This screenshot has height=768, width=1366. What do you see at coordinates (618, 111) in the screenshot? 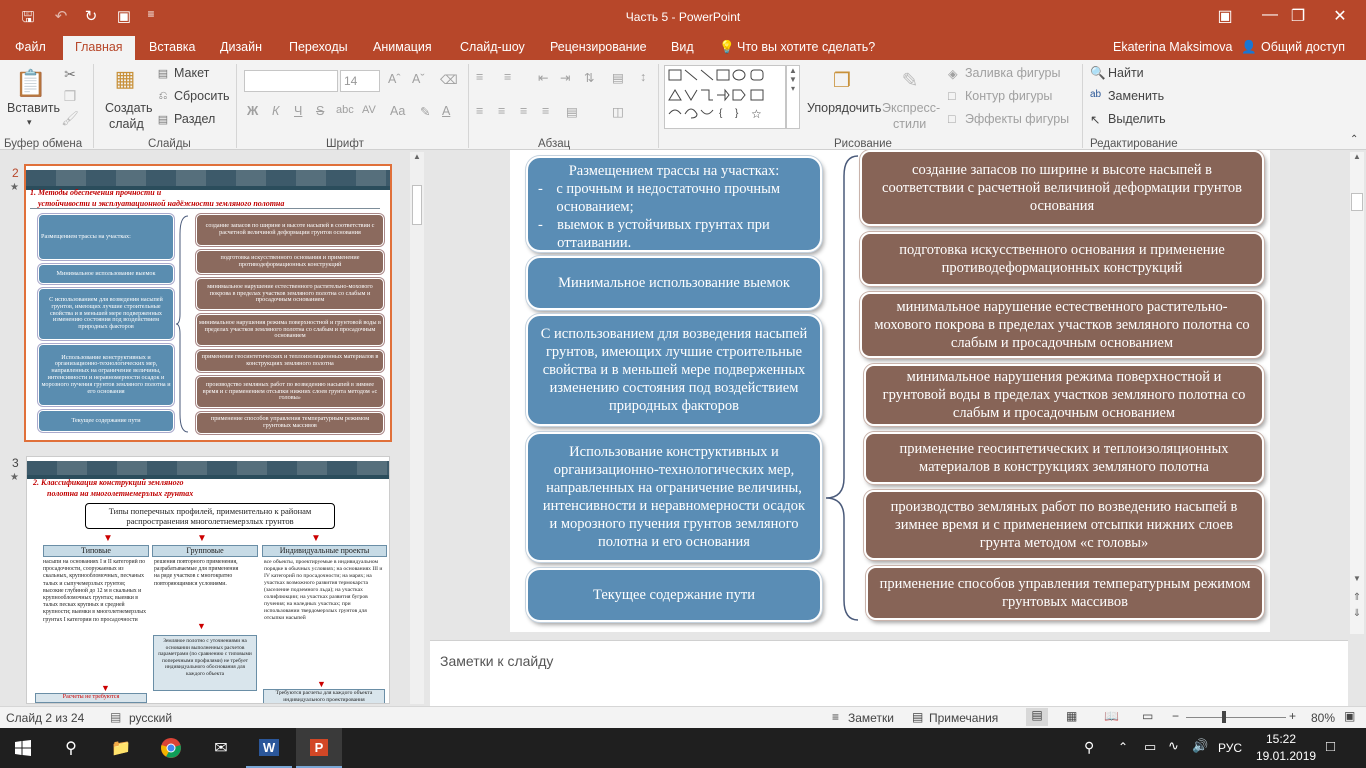
I see `smartart-icon: ◫` at bounding box center [618, 111].